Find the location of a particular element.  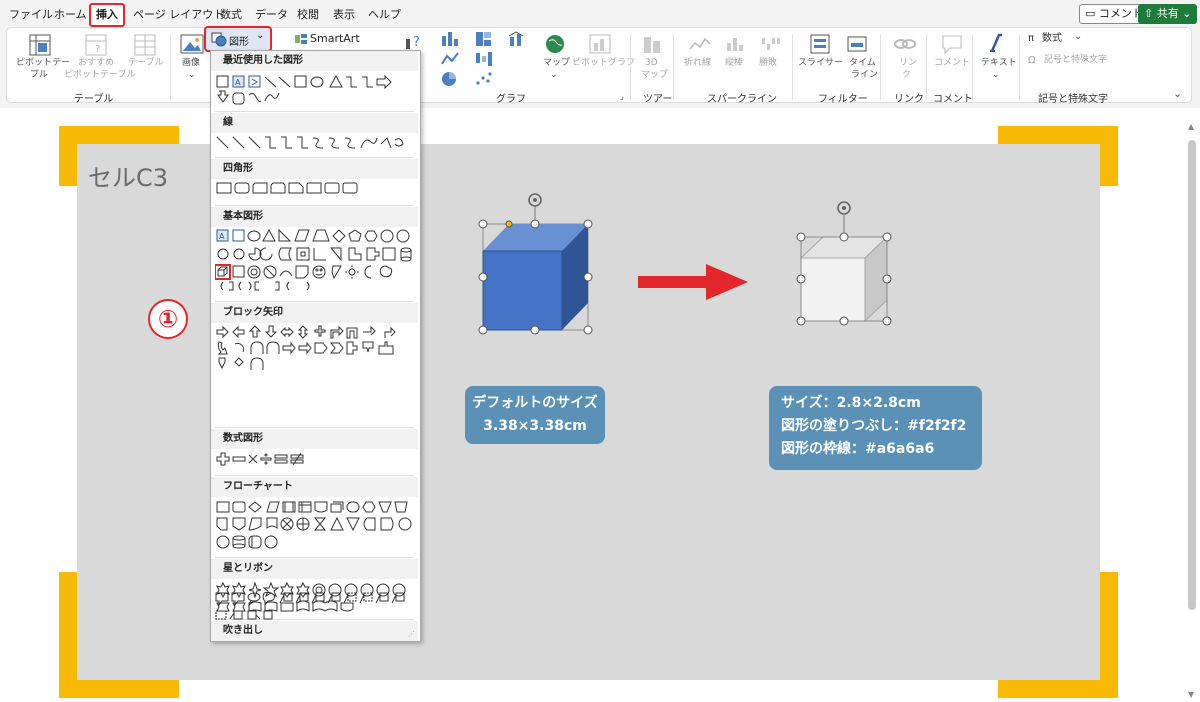

scroll-up-icon: ▲ is located at coordinates (1191, 126).